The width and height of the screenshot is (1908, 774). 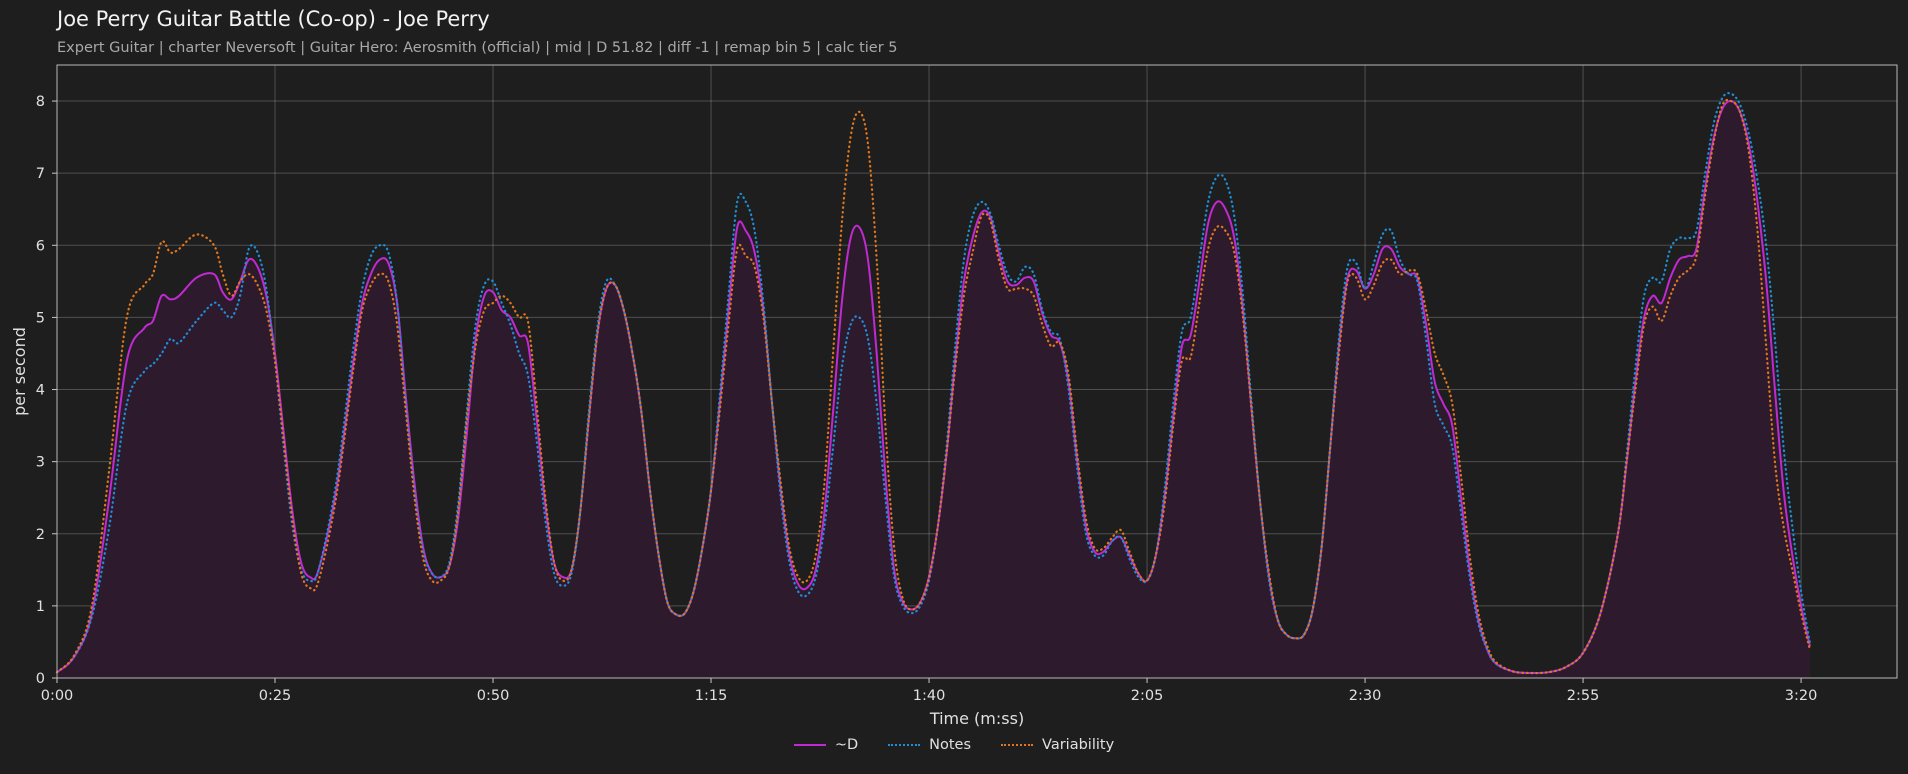 I want to click on legend-swatch-variability, so click(x=1017, y=745).